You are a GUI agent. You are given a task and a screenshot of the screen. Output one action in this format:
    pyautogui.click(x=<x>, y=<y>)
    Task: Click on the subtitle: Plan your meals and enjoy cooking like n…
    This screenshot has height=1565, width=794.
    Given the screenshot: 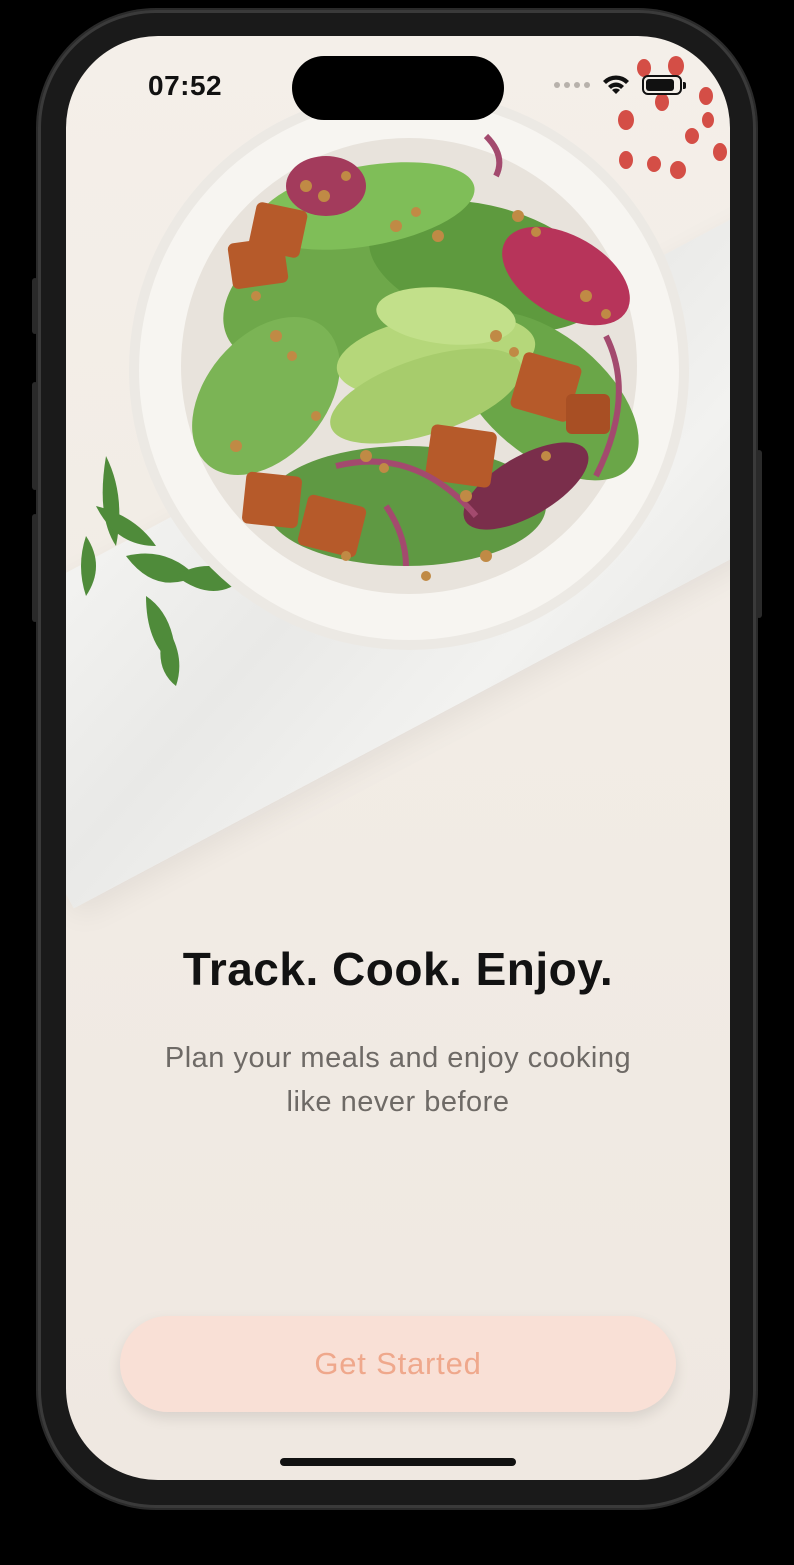 What is the action you would take?
    pyautogui.click(x=398, y=1080)
    